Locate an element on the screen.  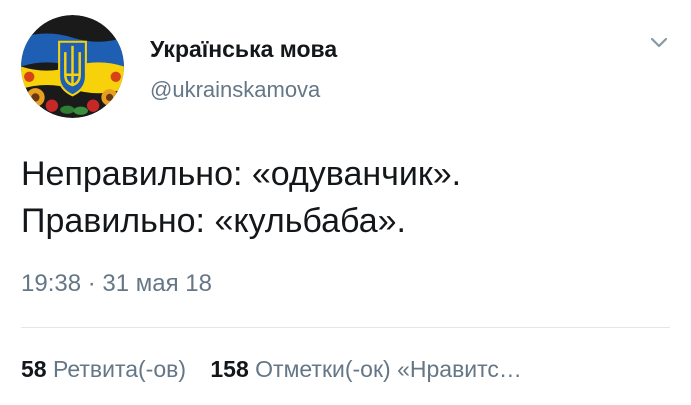
tweet-line: Неправильно: «одуванчик». is located at coordinates (241, 174).